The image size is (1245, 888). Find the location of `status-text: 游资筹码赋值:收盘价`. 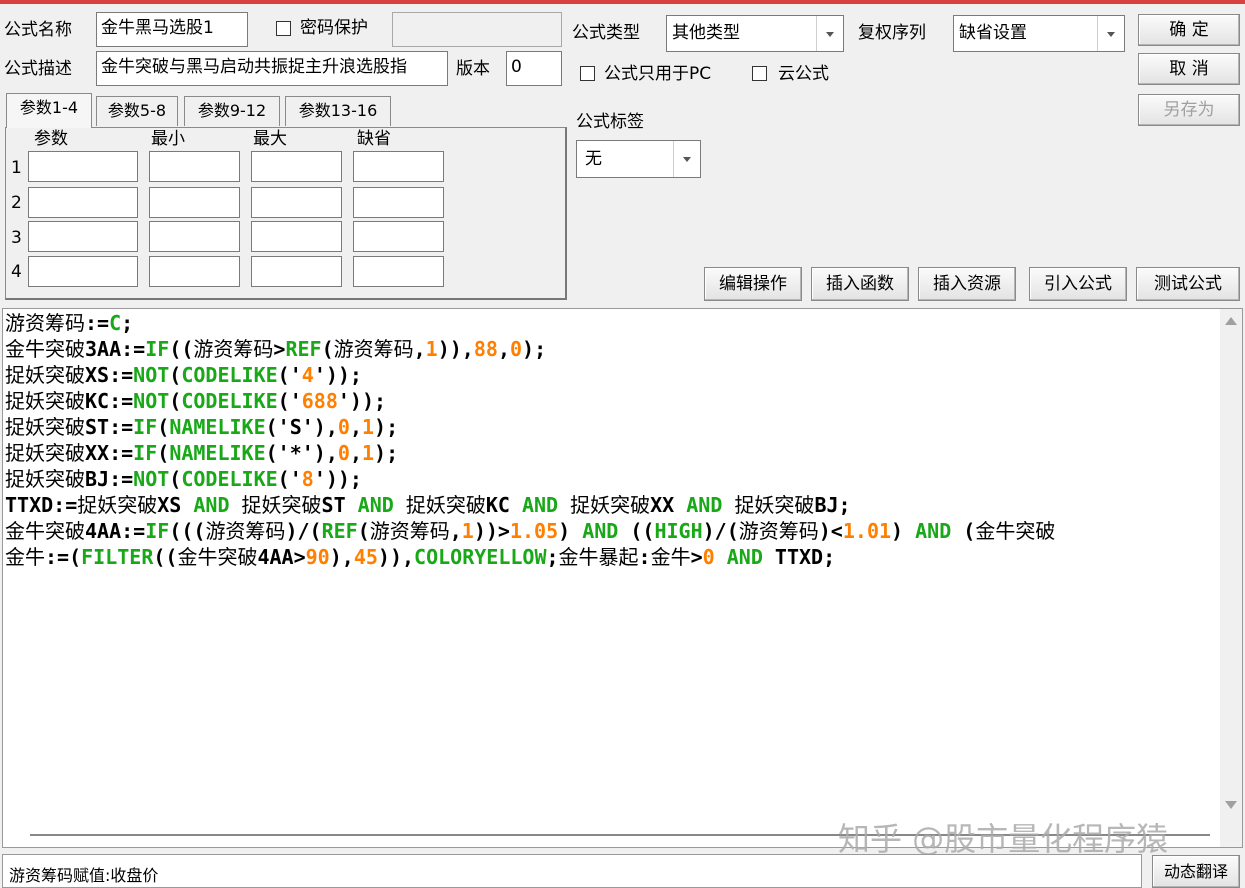

status-text: 游资筹码赋值:收盘价 is located at coordinates (84, 875).